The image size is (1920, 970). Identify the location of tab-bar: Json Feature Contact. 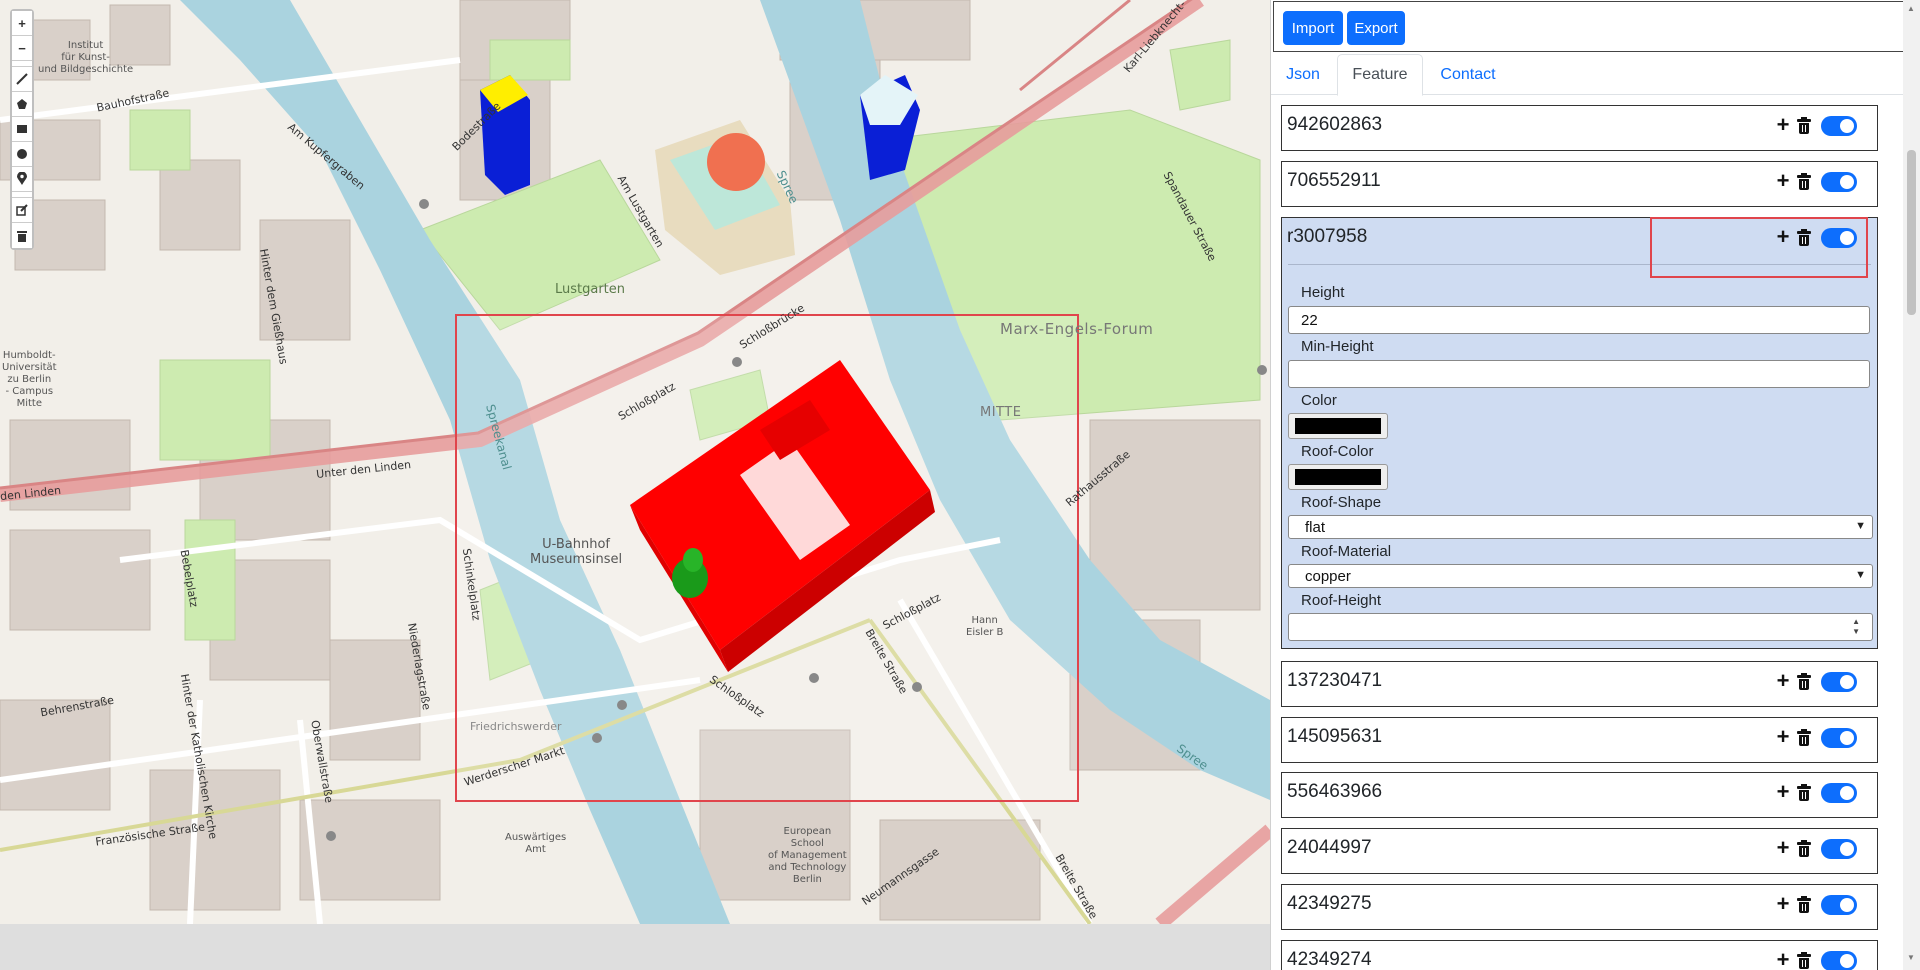
(1587, 75).